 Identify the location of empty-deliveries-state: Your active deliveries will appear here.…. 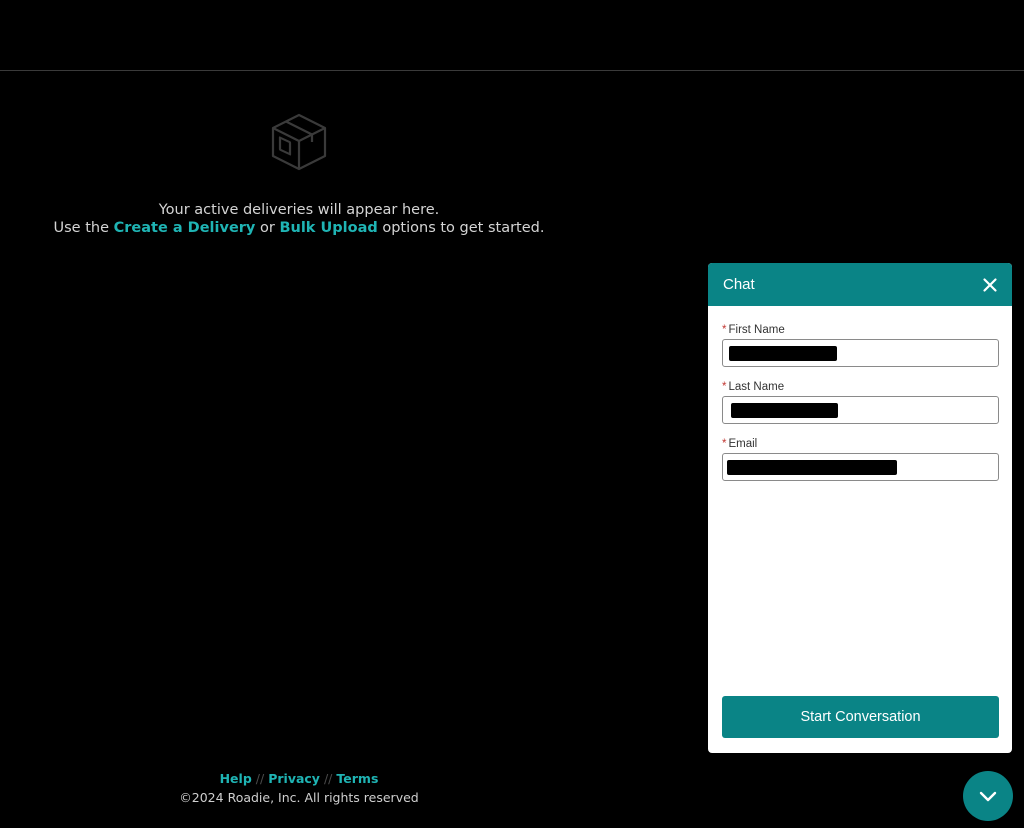
(299, 173).